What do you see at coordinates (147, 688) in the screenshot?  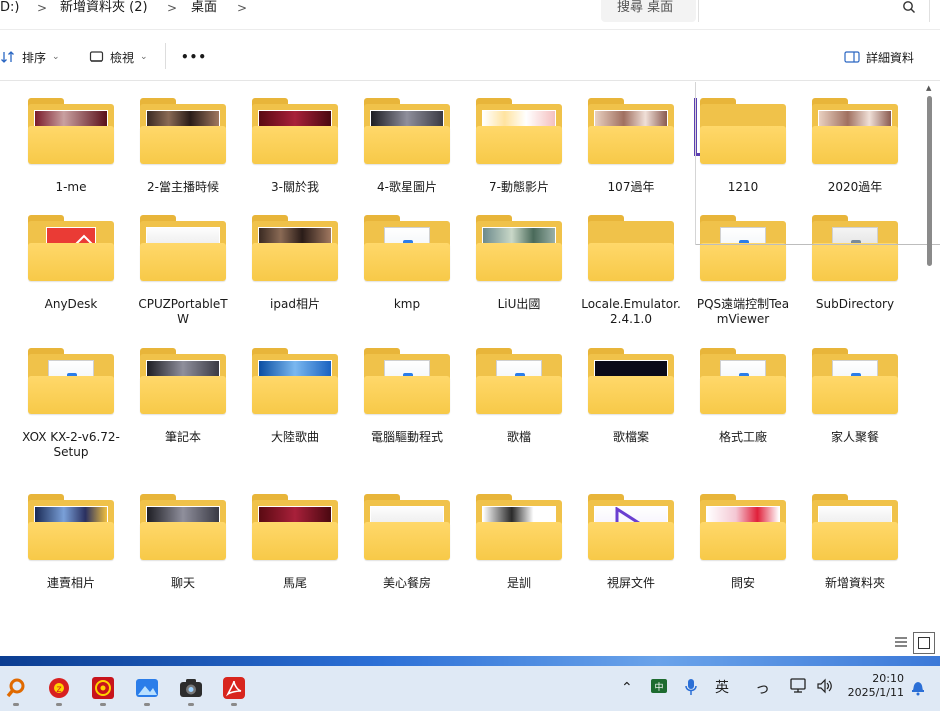 I see `photos-app-icon` at bounding box center [147, 688].